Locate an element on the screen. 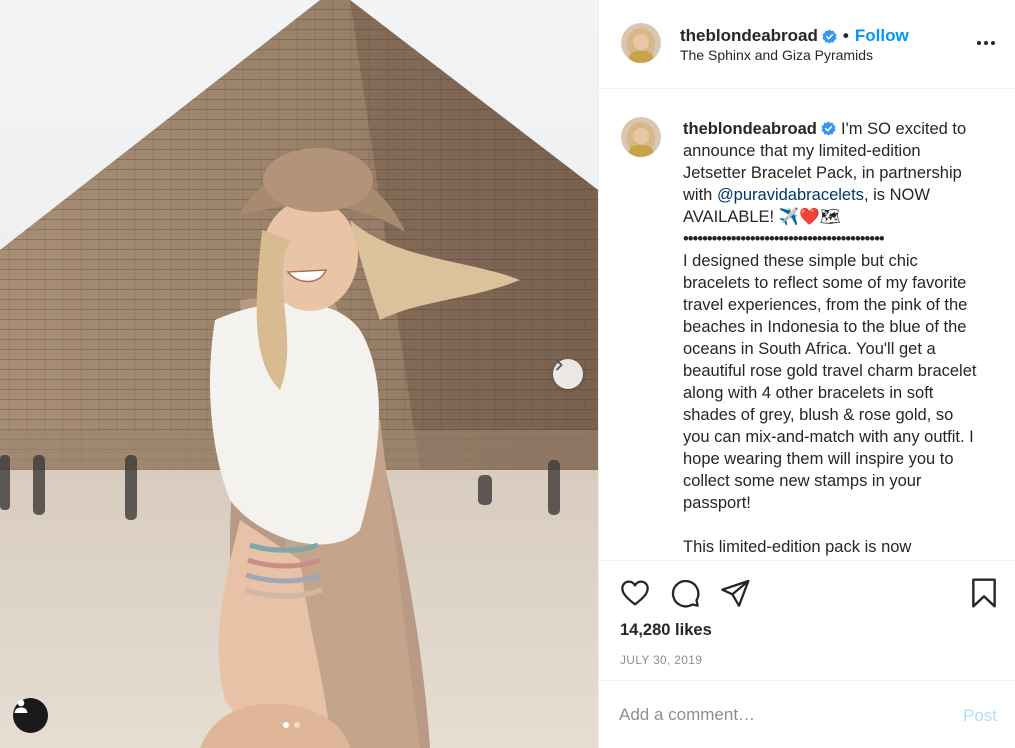 The width and height of the screenshot is (1015, 748). follow-button: Follow is located at coordinates (882, 36).